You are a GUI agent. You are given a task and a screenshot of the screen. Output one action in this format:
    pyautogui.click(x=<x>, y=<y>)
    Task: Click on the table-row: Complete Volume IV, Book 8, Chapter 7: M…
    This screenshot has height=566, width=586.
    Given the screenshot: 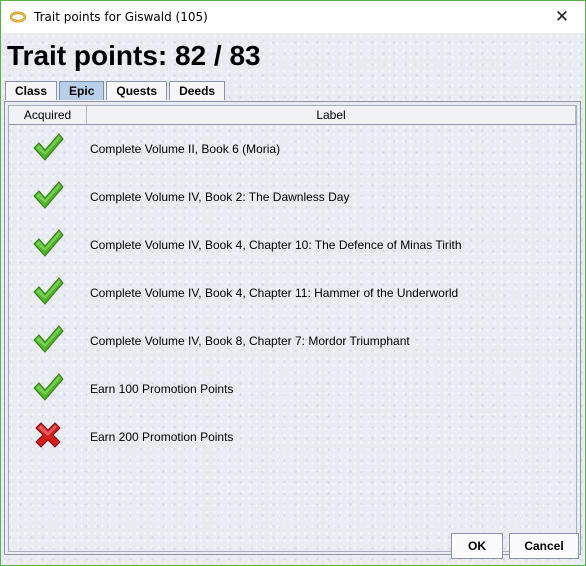 What is the action you would take?
    pyautogui.click(x=292, y=341)
    